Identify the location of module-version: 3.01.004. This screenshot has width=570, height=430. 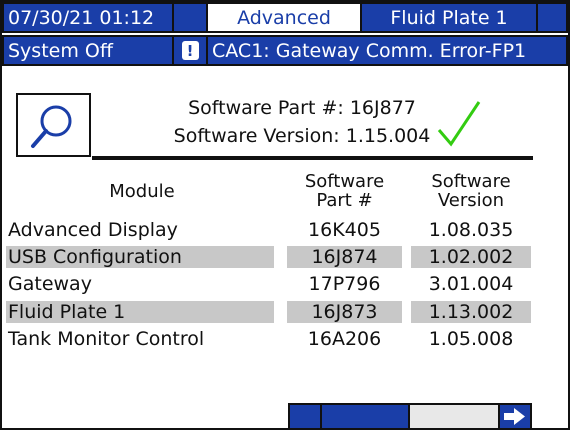
(471, 284).